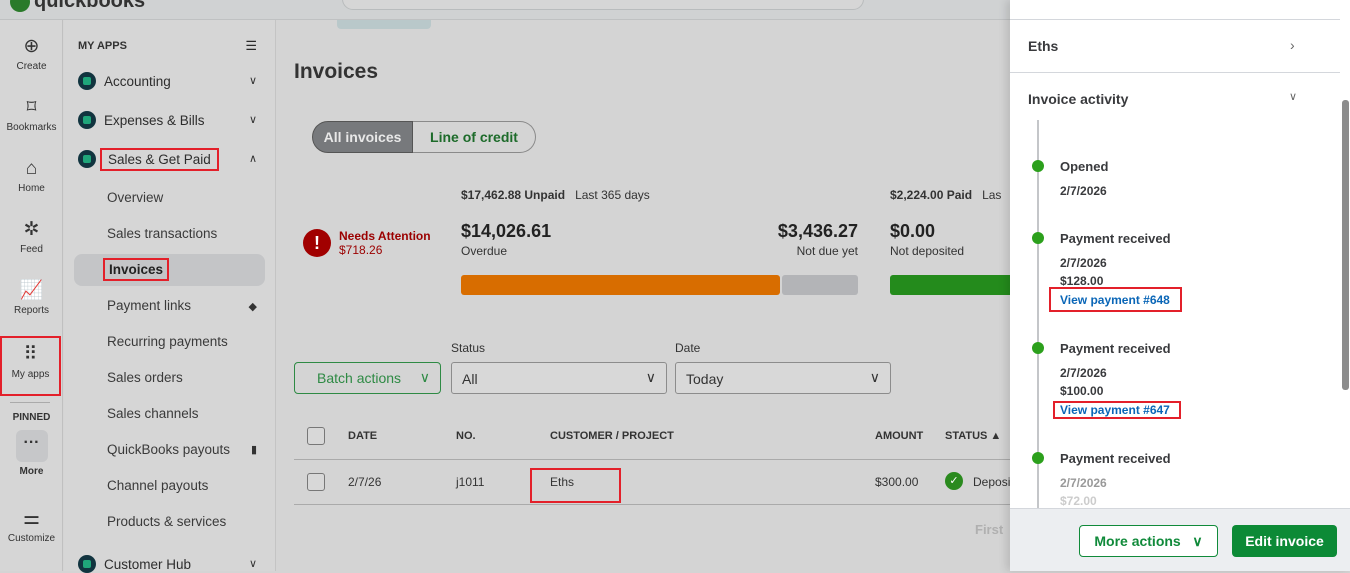 The height and width of the screenshot is (573, 1350). What do you see at coordinates (954, 481) in the screenshot?
I see `check-circle-icon: ✓` at bounding box center [954, 481].